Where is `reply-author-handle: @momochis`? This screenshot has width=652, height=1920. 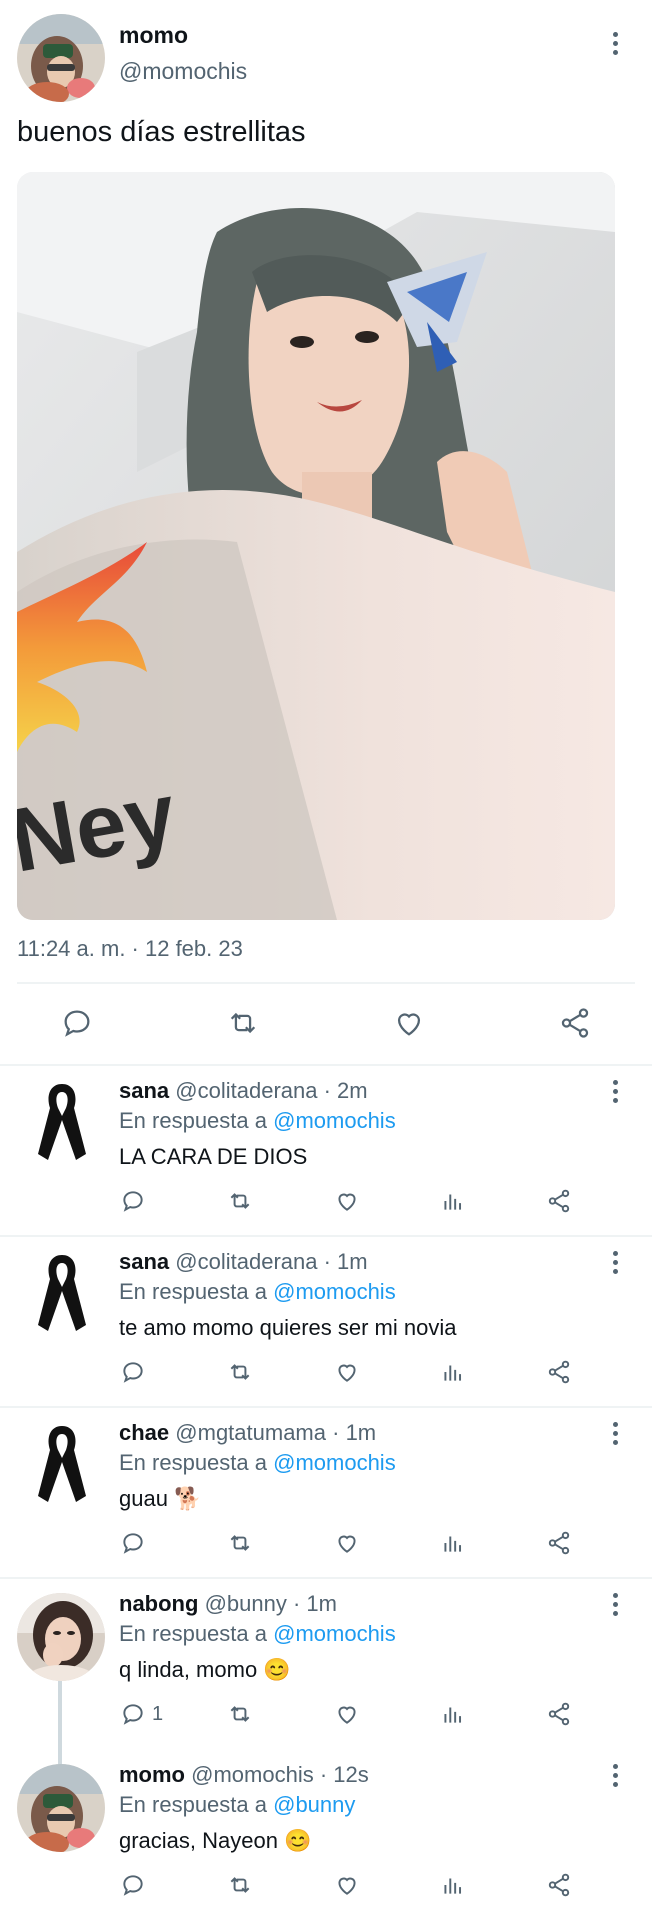 reply-author-handle: @momochis is located at coordinates (252, 1774).